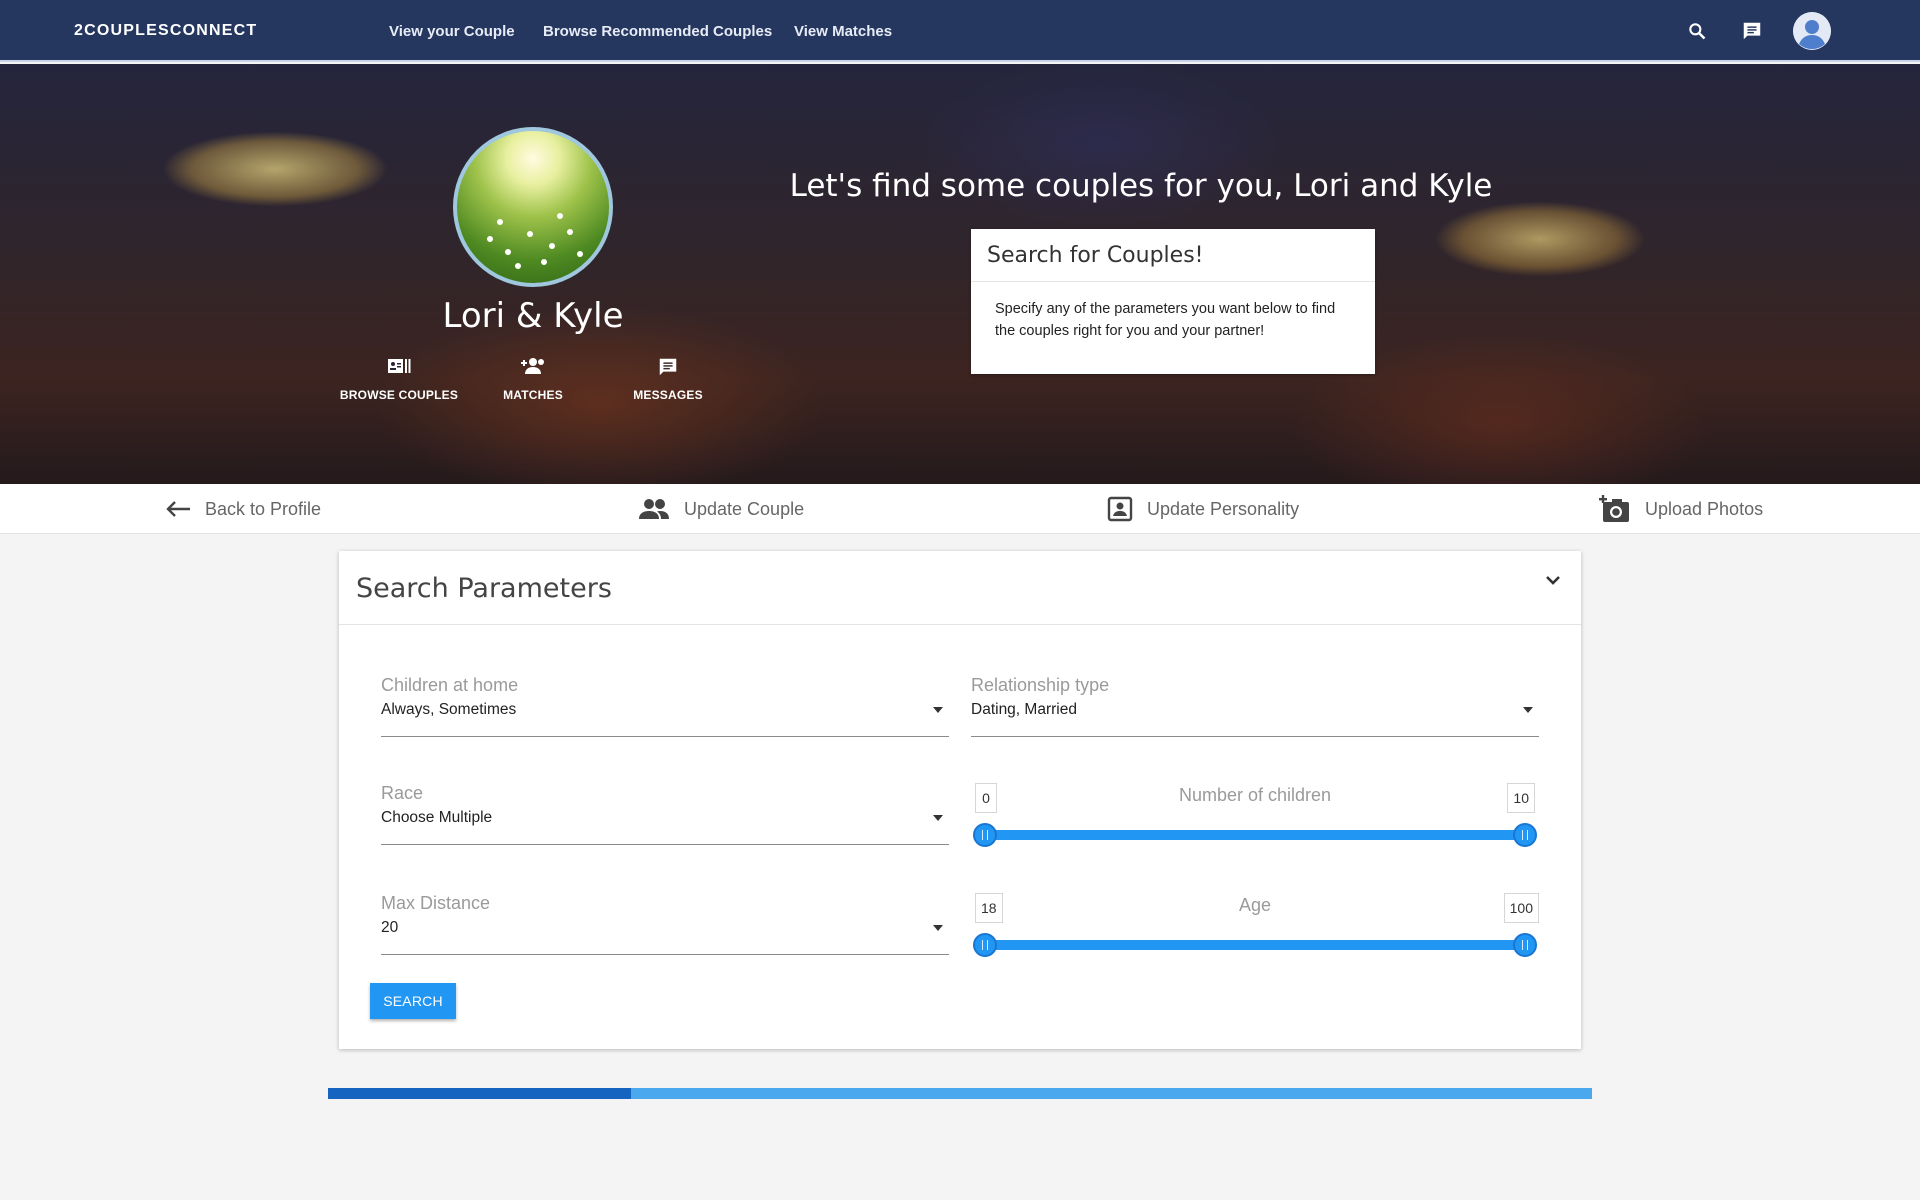 The height and width of the screenshot is (1200, 1920). I want to click on race-label: Race, so click(402, 793).